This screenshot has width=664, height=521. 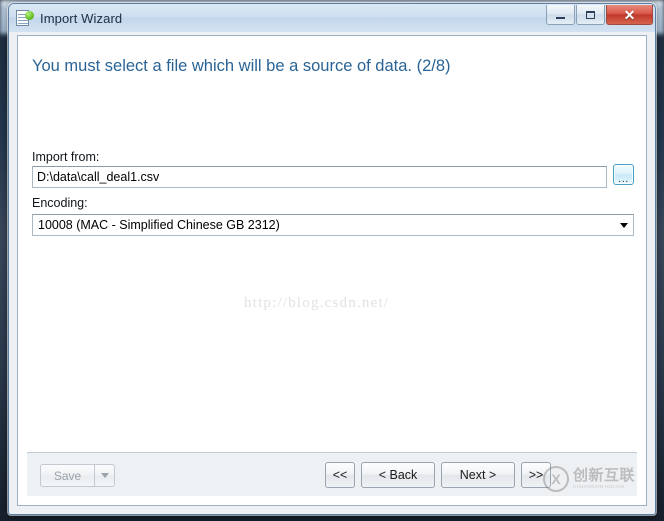 What do you see at coordinates (340, 475) in the screenshot?
I see `first-page-button: <<` at bounding box center [340, 475].